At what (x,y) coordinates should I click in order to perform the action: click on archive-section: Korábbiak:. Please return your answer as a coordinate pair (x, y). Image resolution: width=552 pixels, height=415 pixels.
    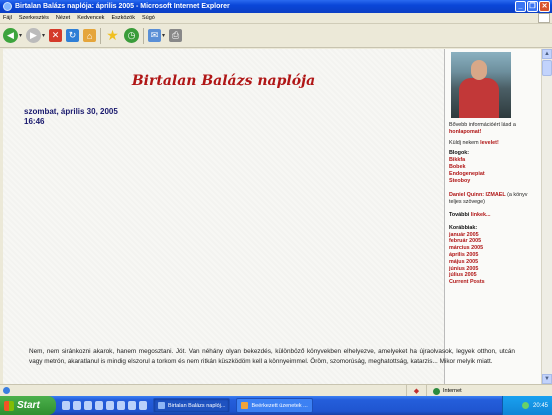
    Looking at the image, I should click on (493, 228).